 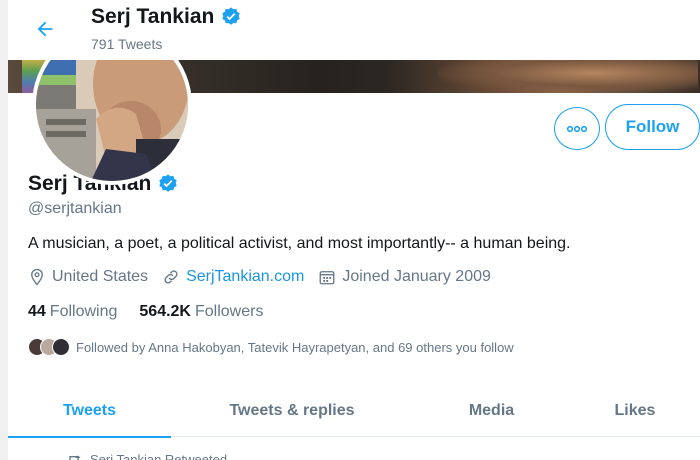 I want to click on follow-stats: 44 Following 564.2K Followers, so click(x=156, y=312).